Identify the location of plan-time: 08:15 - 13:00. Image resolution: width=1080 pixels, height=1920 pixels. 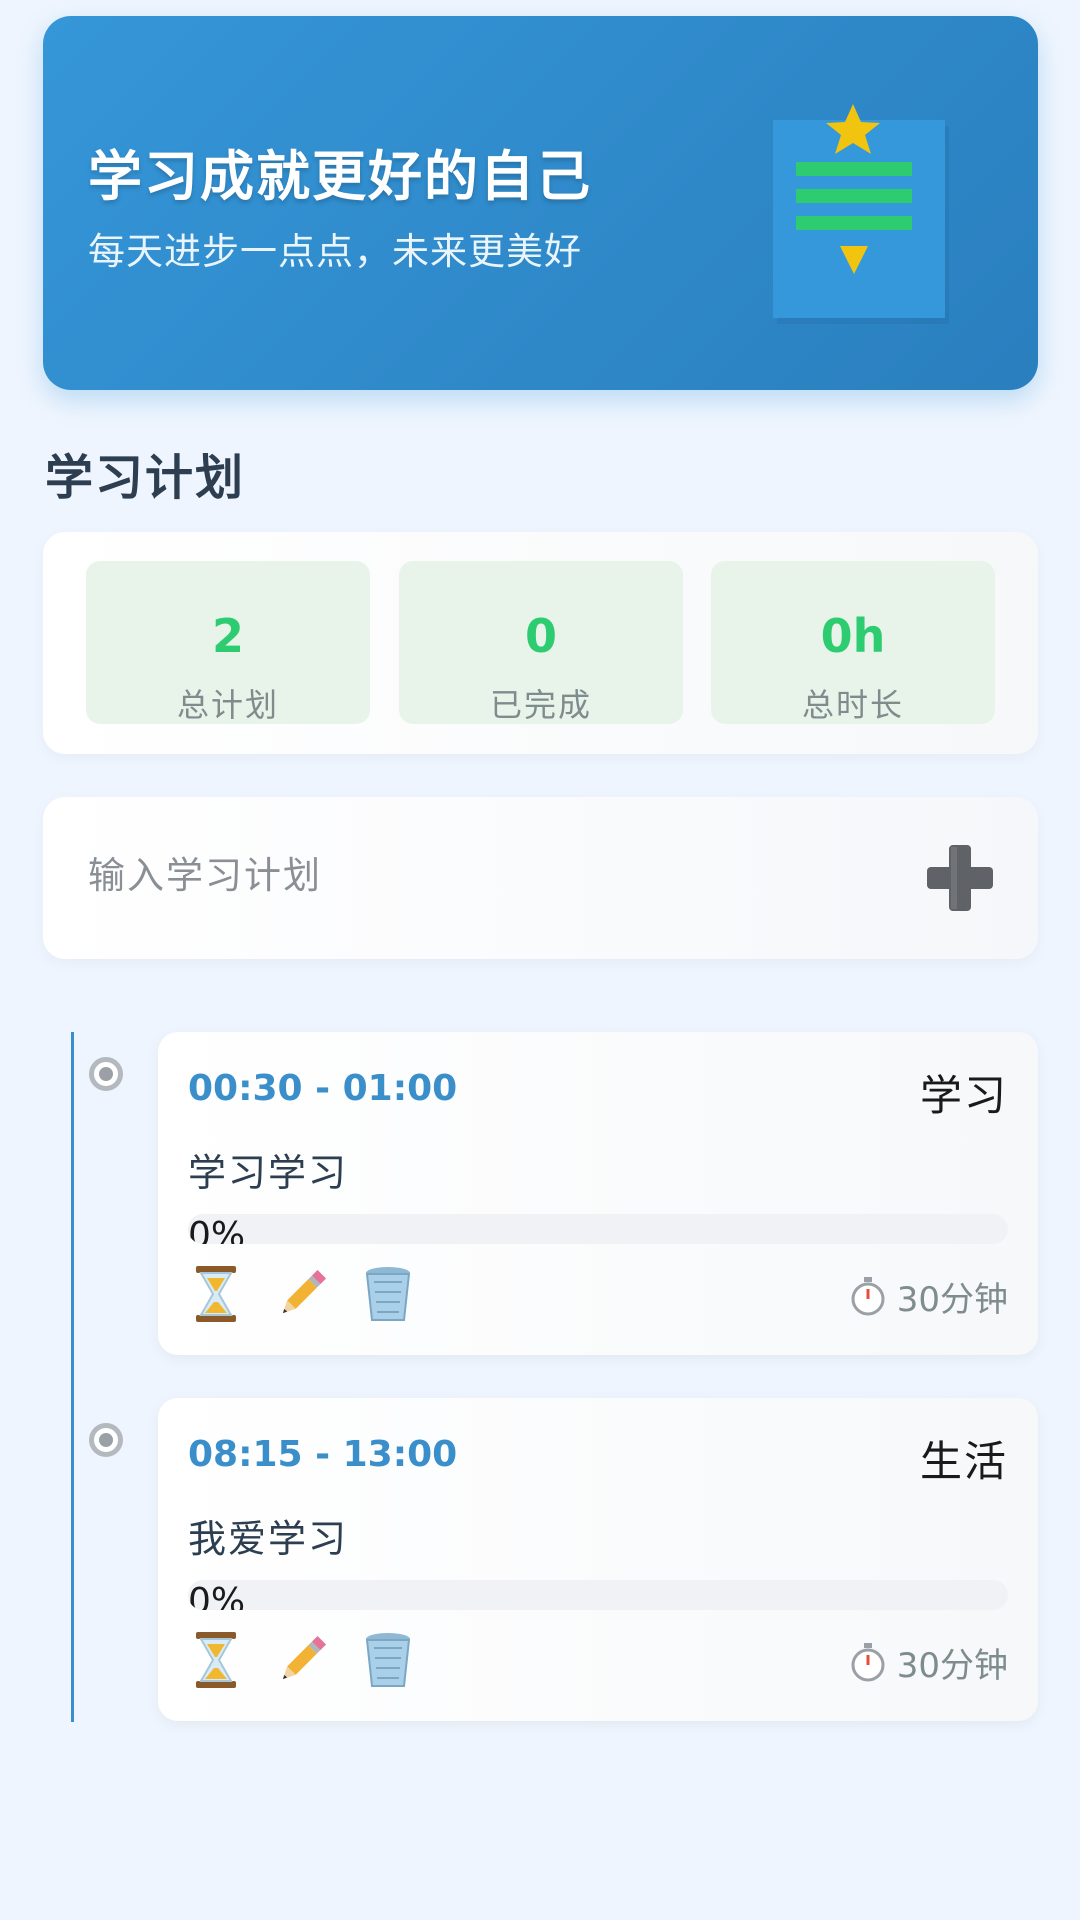
(323, 1454).